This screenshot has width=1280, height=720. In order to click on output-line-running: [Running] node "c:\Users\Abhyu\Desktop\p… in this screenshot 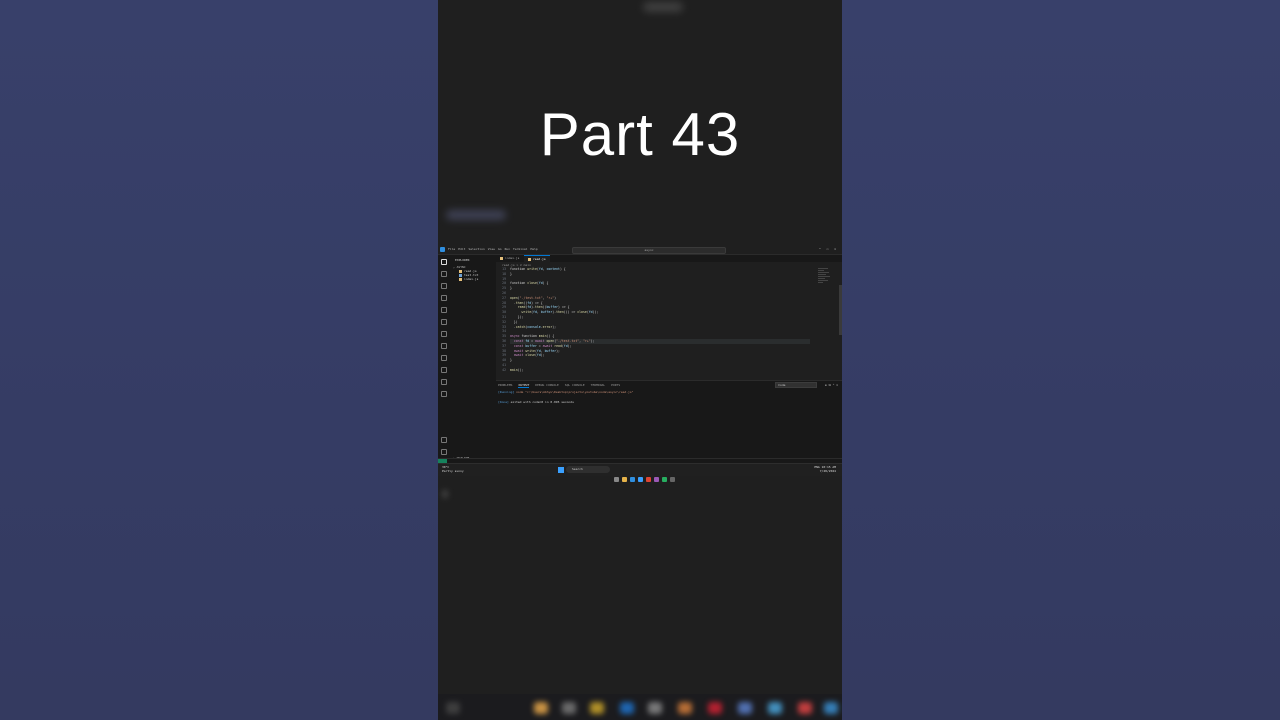, I will do `click(565, 392)`.